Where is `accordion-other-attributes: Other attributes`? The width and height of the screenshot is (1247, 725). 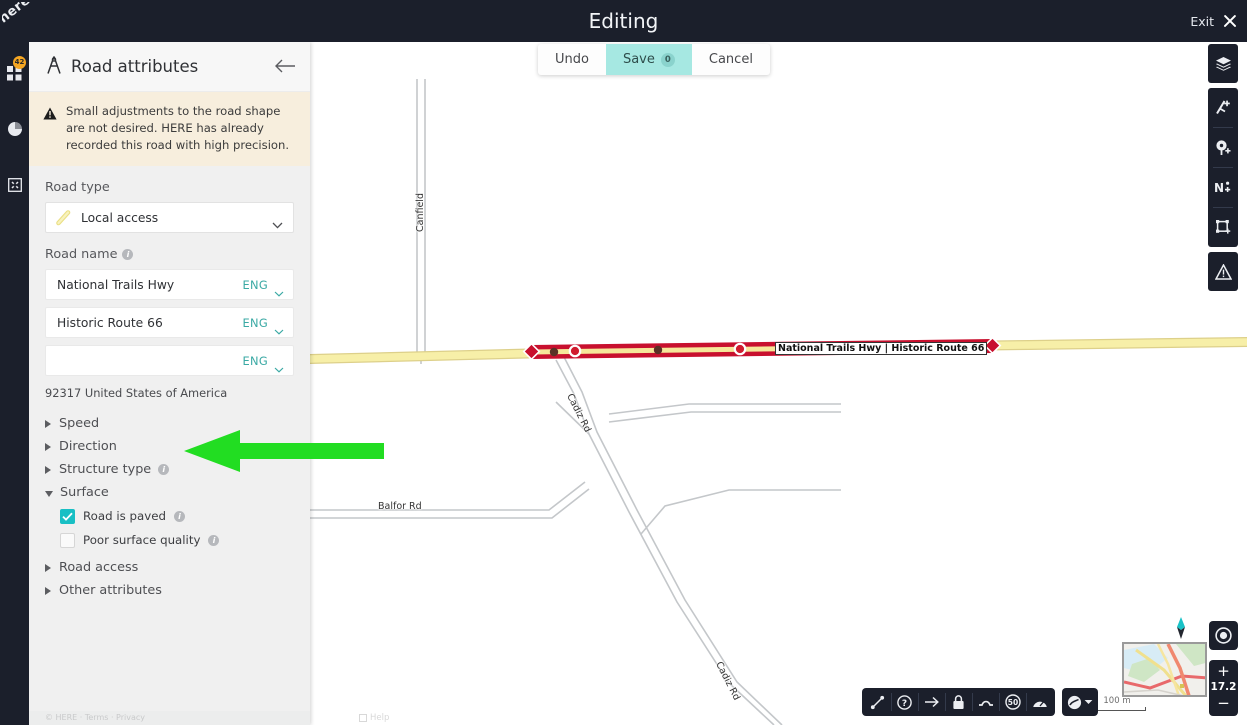
accordion-other-attributes: Other attributes is located at coordinates (169, 590).